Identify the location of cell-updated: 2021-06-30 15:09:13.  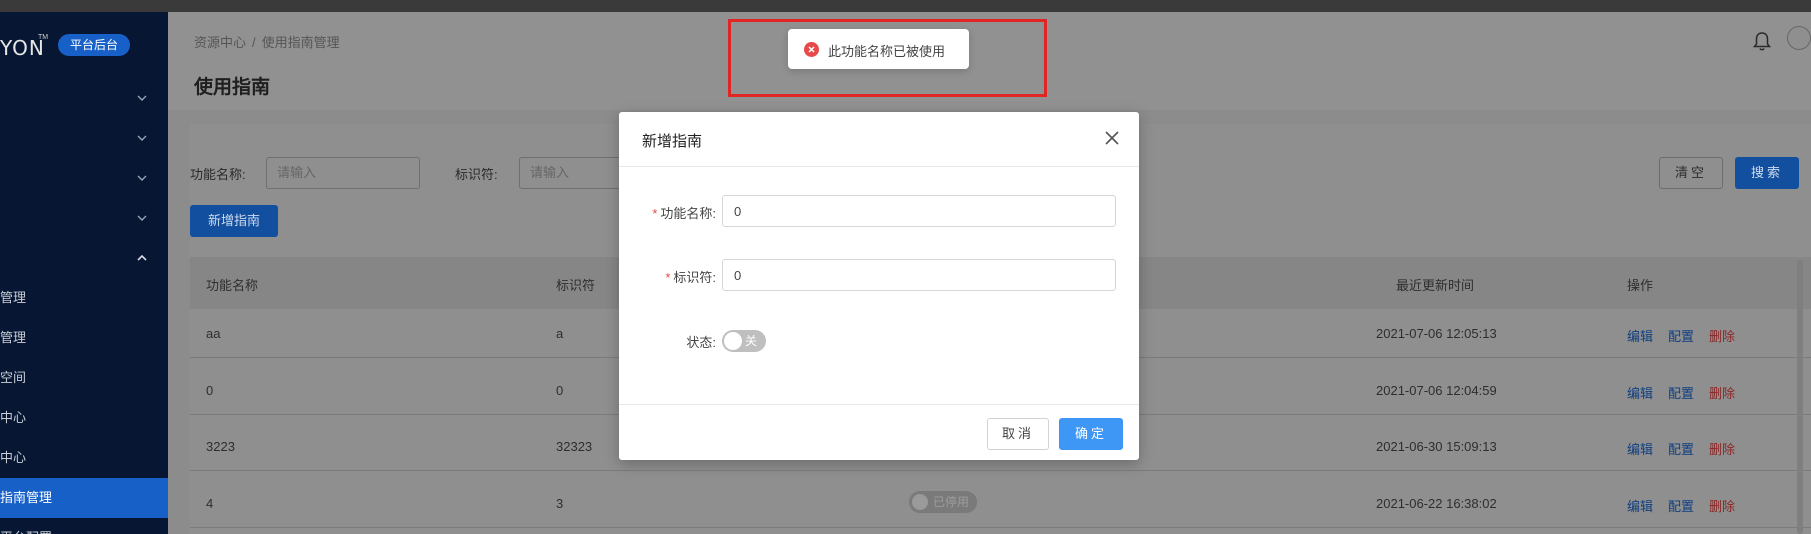
(1436, 446).